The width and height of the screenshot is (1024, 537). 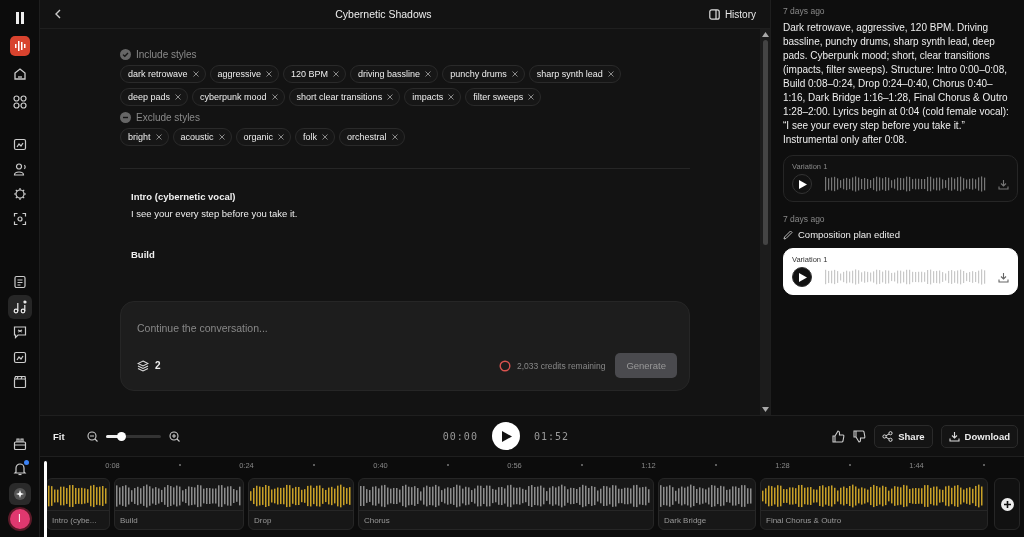 I want to click on history-button: History, so click(x=732, y=14).